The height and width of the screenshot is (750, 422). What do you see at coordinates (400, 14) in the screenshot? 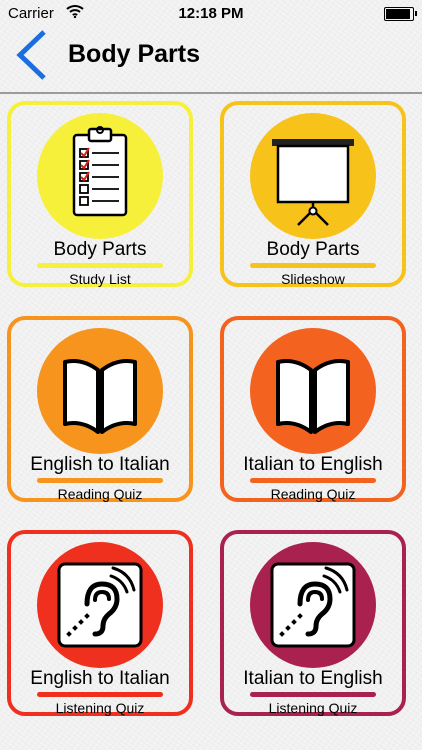
I see `battery-icon` at bounding box center [400, 14].